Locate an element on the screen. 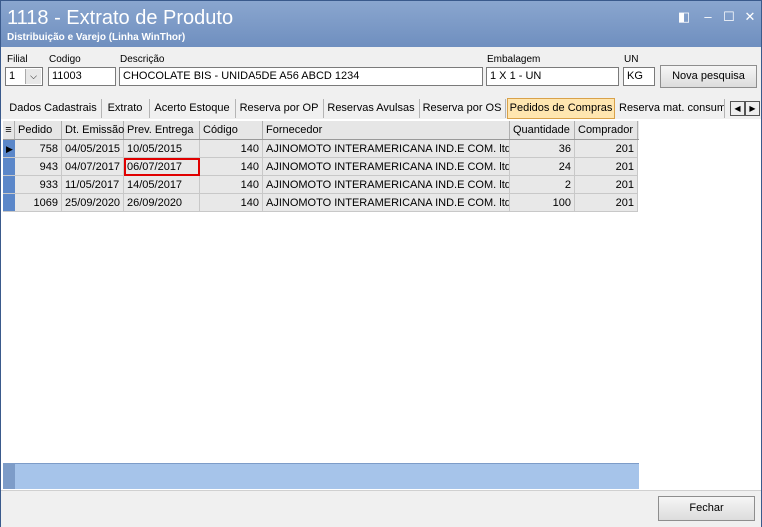  embalagem-field: 1 X 1 - UN is located at coordinates (552, 76).